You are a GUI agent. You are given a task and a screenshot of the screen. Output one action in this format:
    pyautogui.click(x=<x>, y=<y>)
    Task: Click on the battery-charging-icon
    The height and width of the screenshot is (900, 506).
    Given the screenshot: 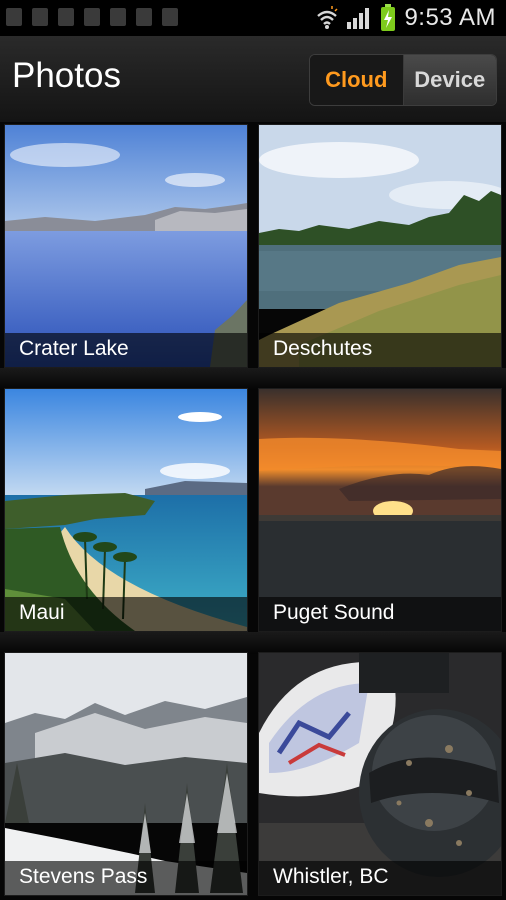 What is the action you would take?
    pyautogui.click(x=388, y=18)
    